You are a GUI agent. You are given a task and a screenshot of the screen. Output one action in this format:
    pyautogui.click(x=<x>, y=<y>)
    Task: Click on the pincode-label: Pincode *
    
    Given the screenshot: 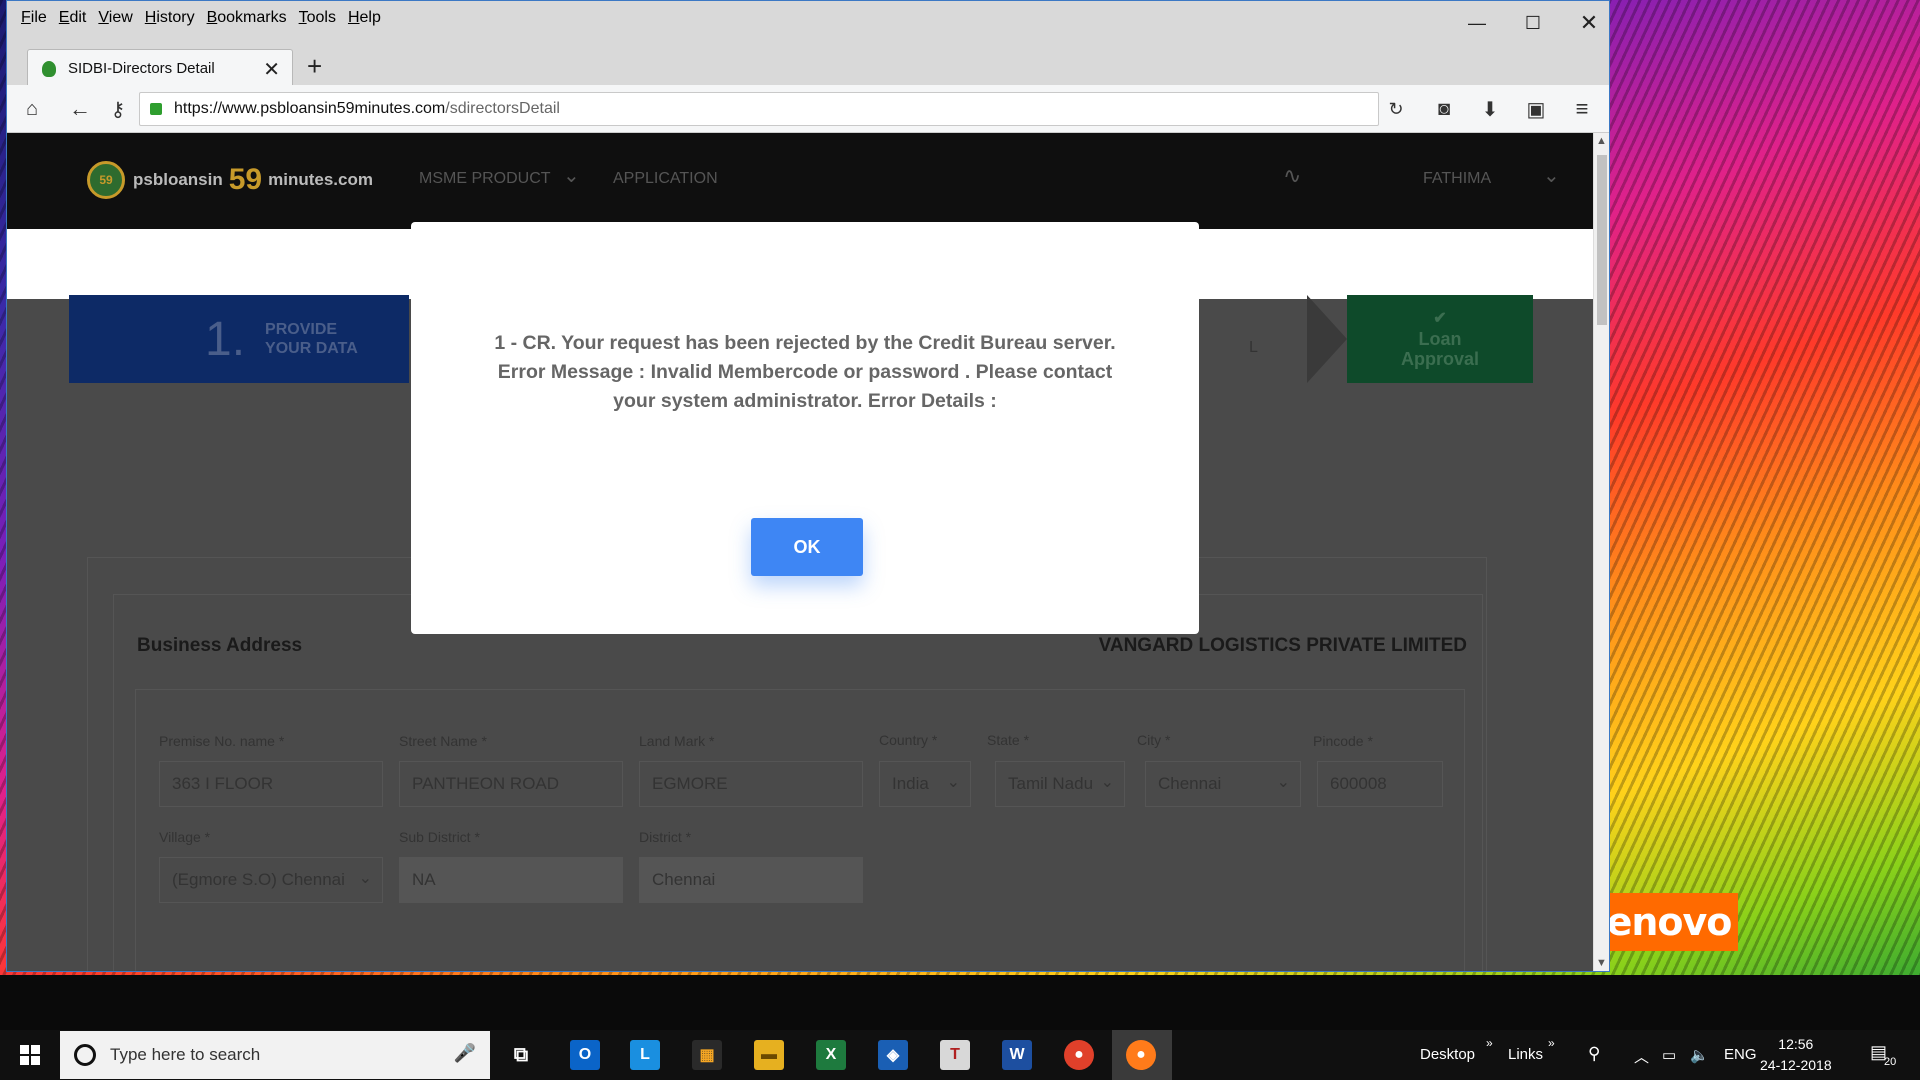 What is the action you would take?
    pyautogui.click(x=1343, y=741)
    